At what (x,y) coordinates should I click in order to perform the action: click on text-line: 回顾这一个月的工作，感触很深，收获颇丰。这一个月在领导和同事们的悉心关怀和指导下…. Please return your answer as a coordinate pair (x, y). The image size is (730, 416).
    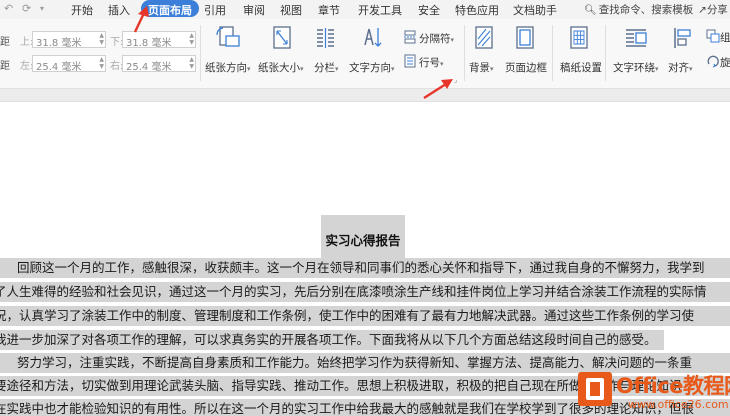
    Looking at the image, I should click on (373, 268).